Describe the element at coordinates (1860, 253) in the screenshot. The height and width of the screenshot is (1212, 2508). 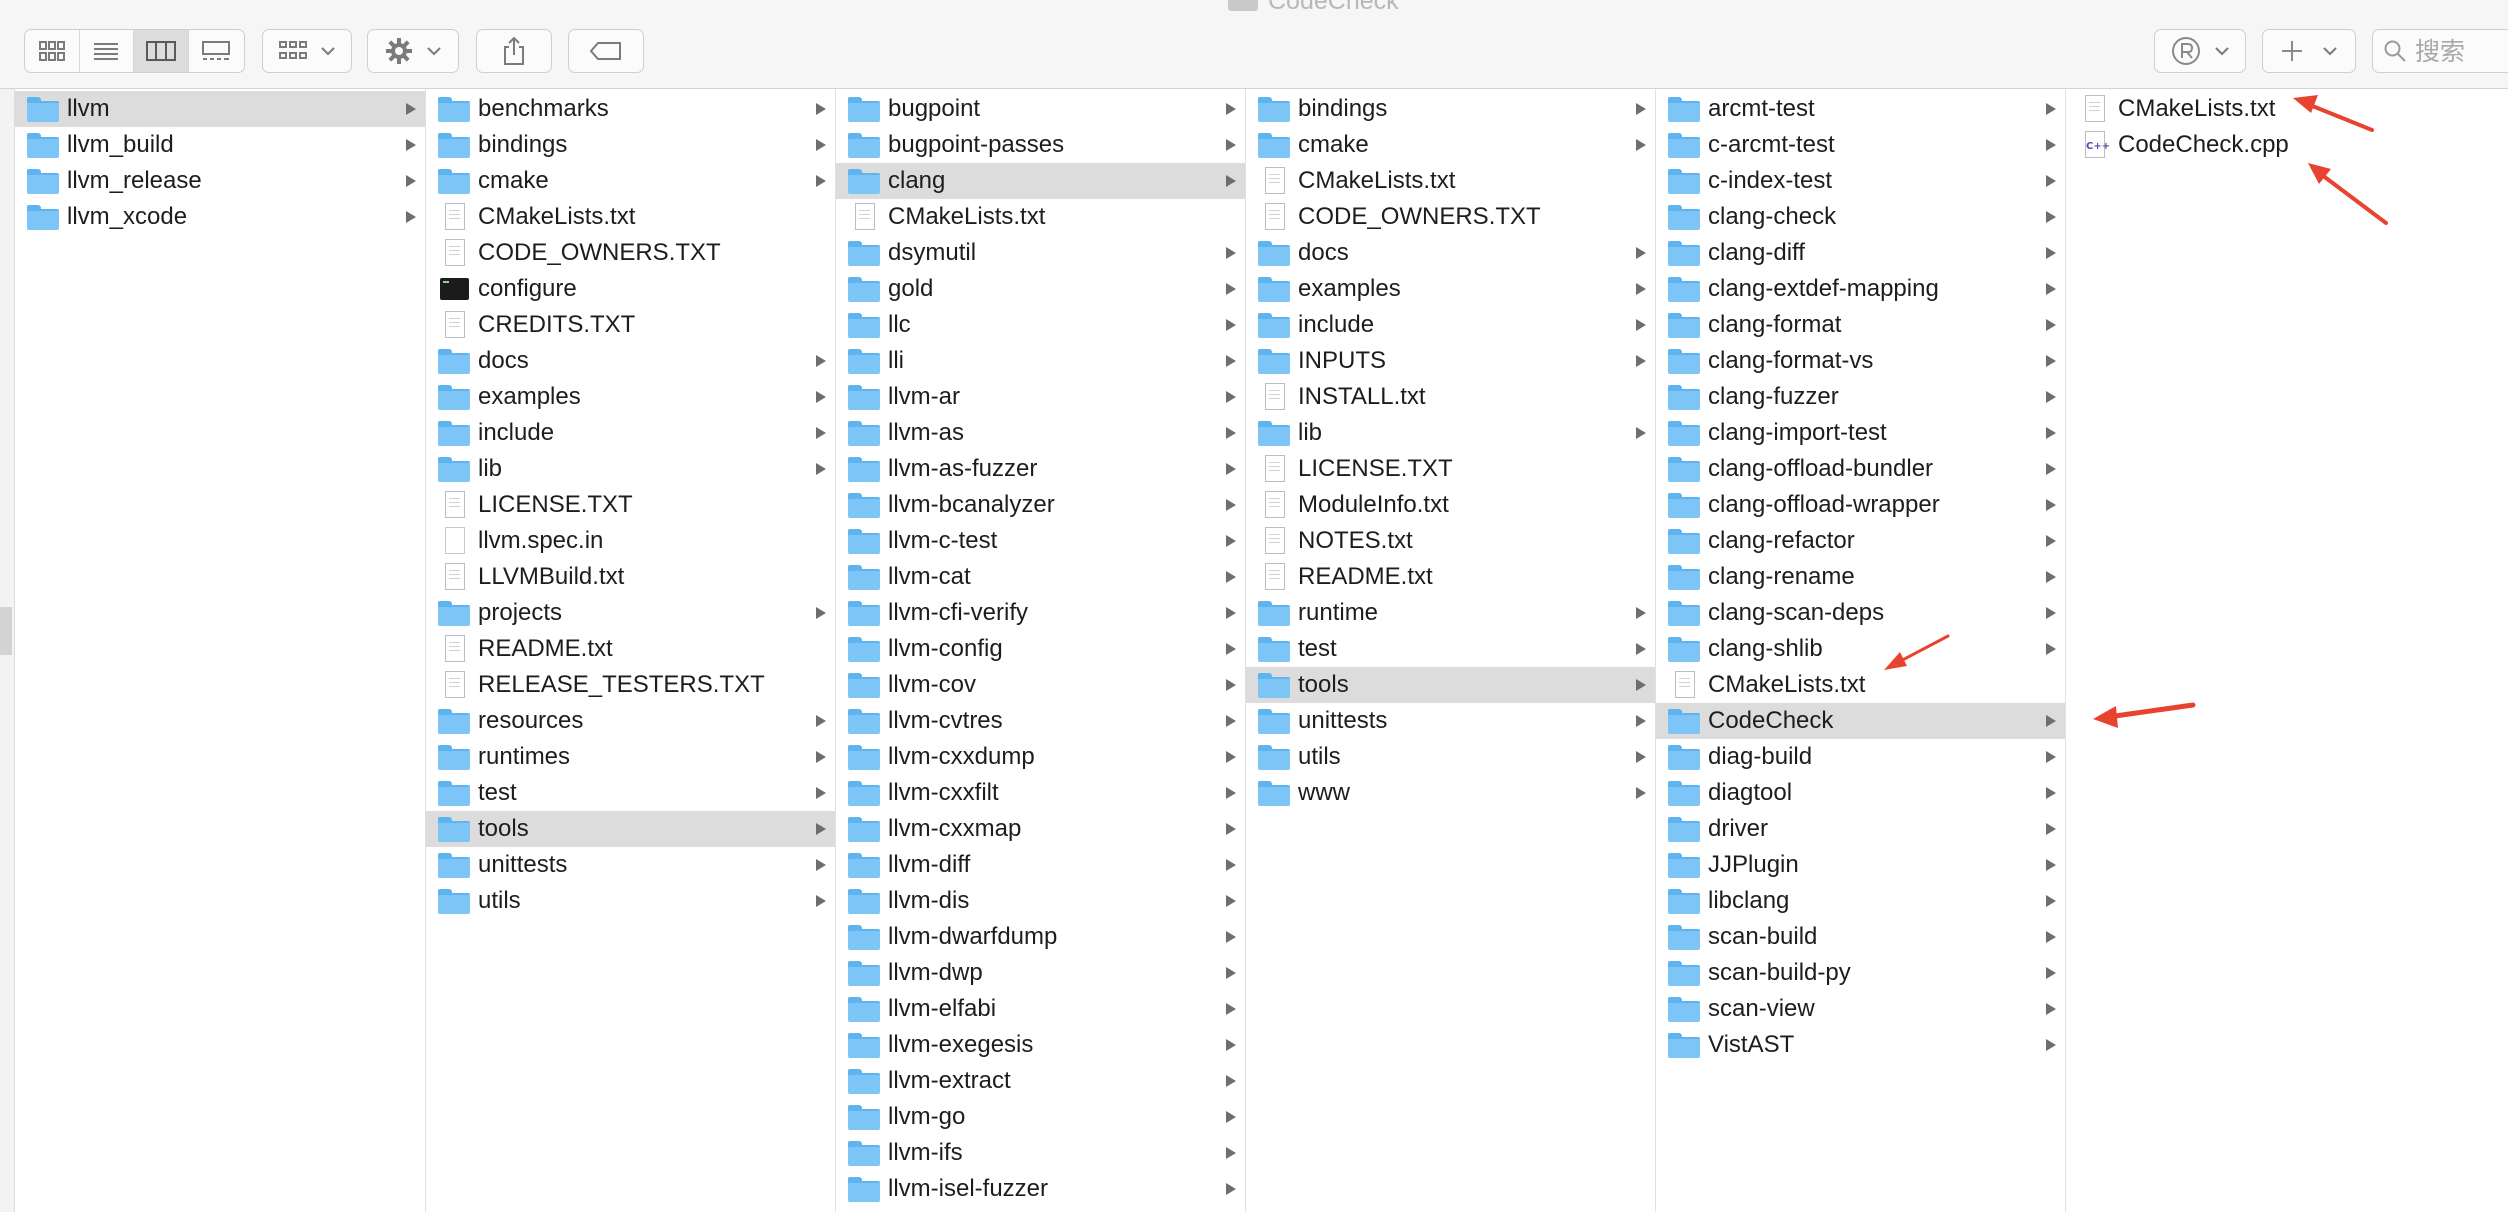
I see `folder-item-clang-diff: clang-diff` at that location.